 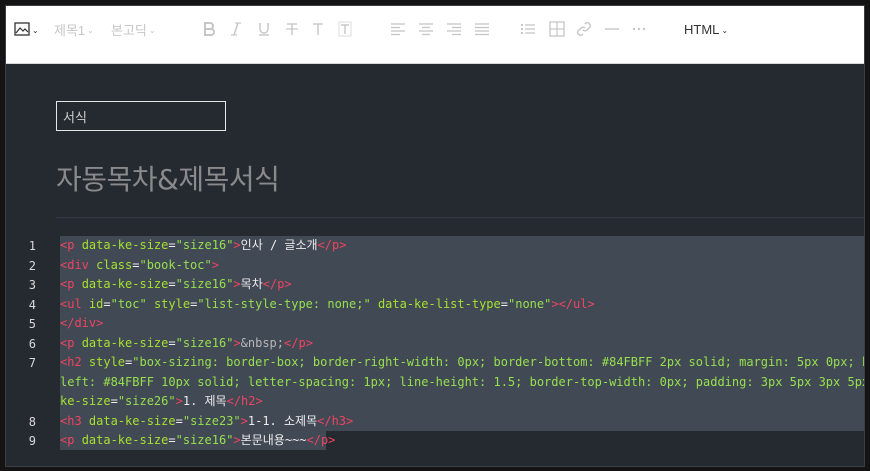 What do you see at coordinates (702, 29) in the screenshot?
I see `html-mode-label: HTML` at bounding box center [702, 29].